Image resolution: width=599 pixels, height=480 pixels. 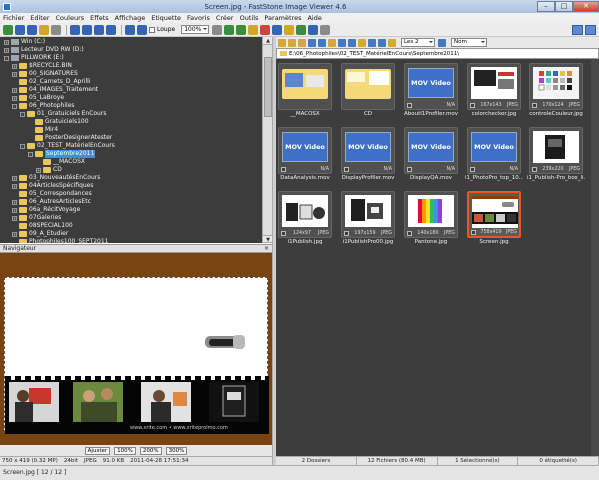 I want to click on tree-item: +04ArticlesSpécifiques, so click(x=53, y=186).